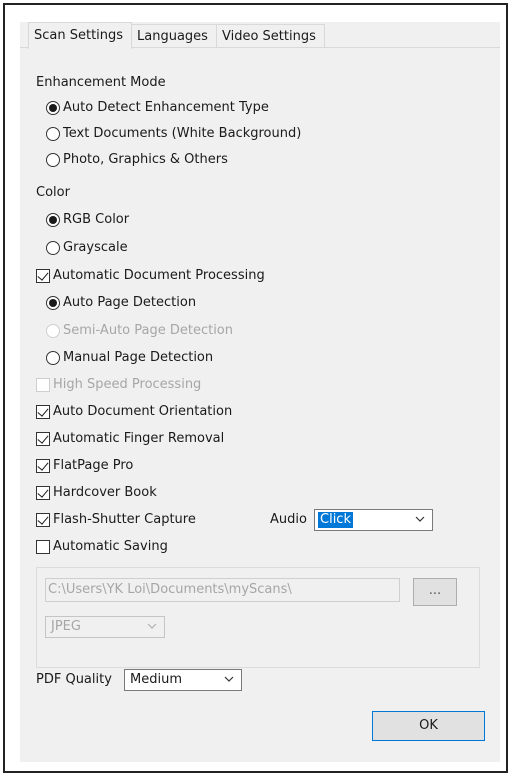 The width and height of the screenshot is (515, 773). What do you see at coordinates (101, 82) in the screenshot?
I see `enhancement-mode-heading: Enhancement Mode` at bounding box center [101, 82].